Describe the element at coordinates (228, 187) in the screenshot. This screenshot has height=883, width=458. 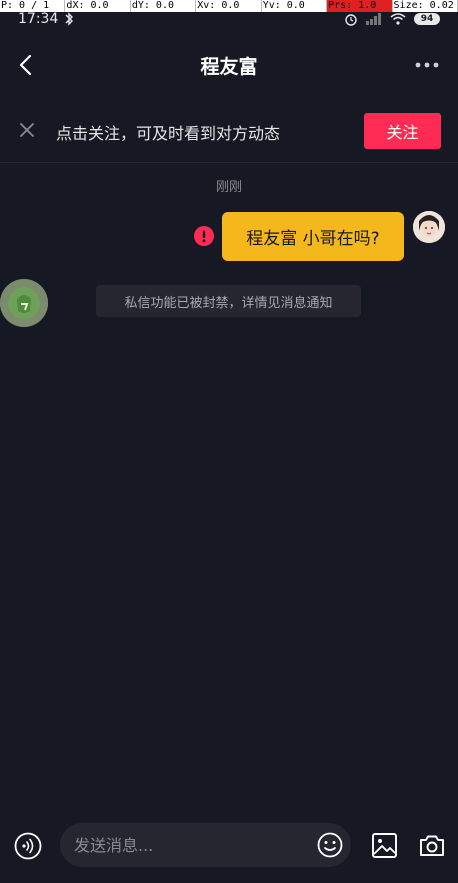
I see `message-timestamp: 刚刚` at that location.